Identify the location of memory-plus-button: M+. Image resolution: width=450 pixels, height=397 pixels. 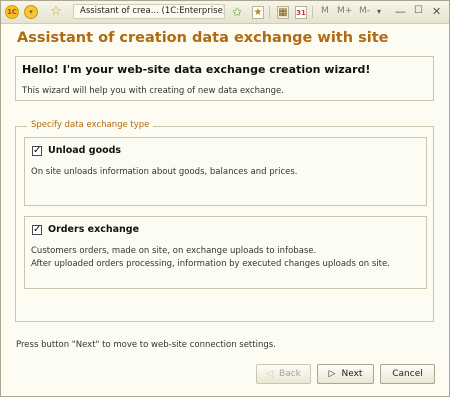
(344, 11).